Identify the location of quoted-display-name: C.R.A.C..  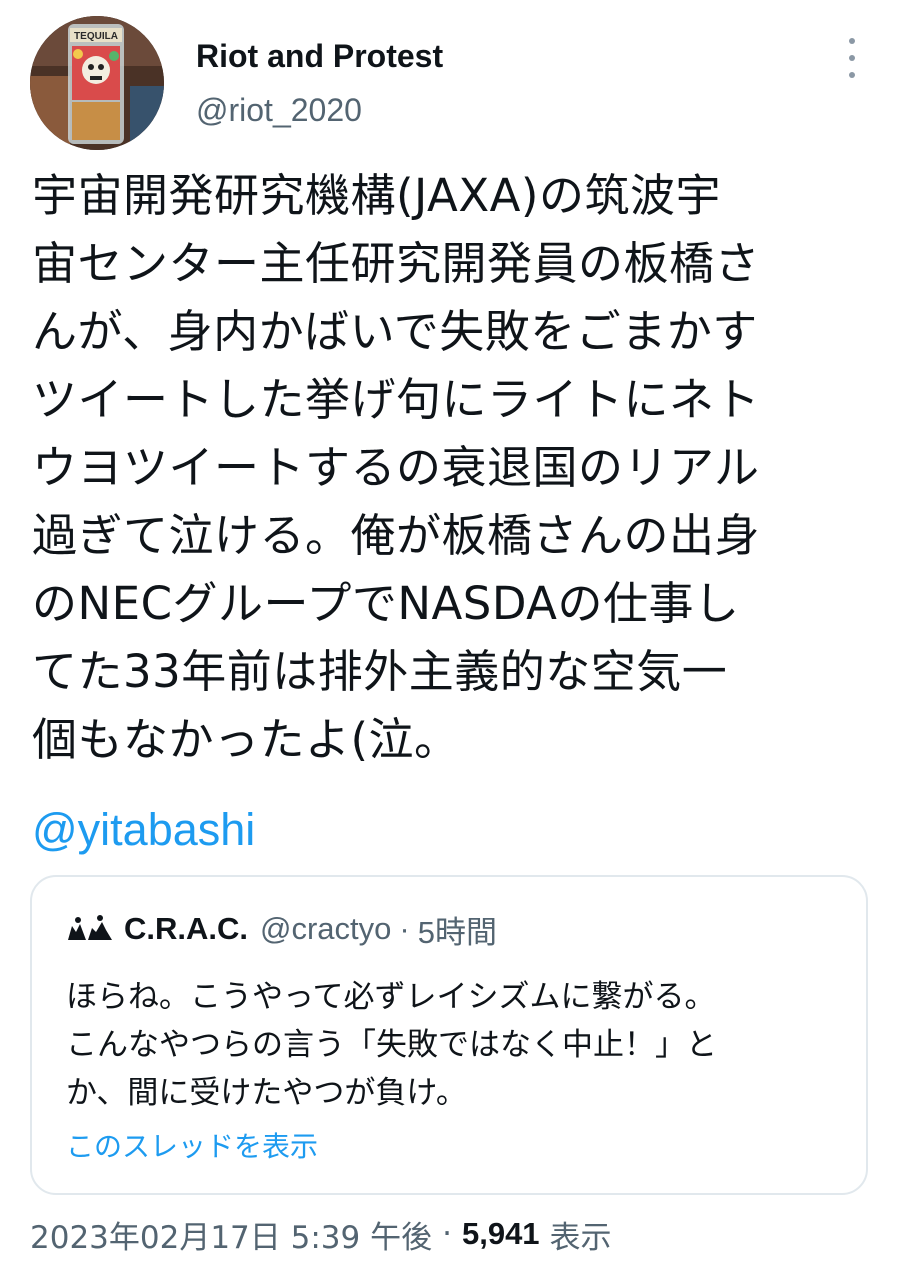
(186, 928).